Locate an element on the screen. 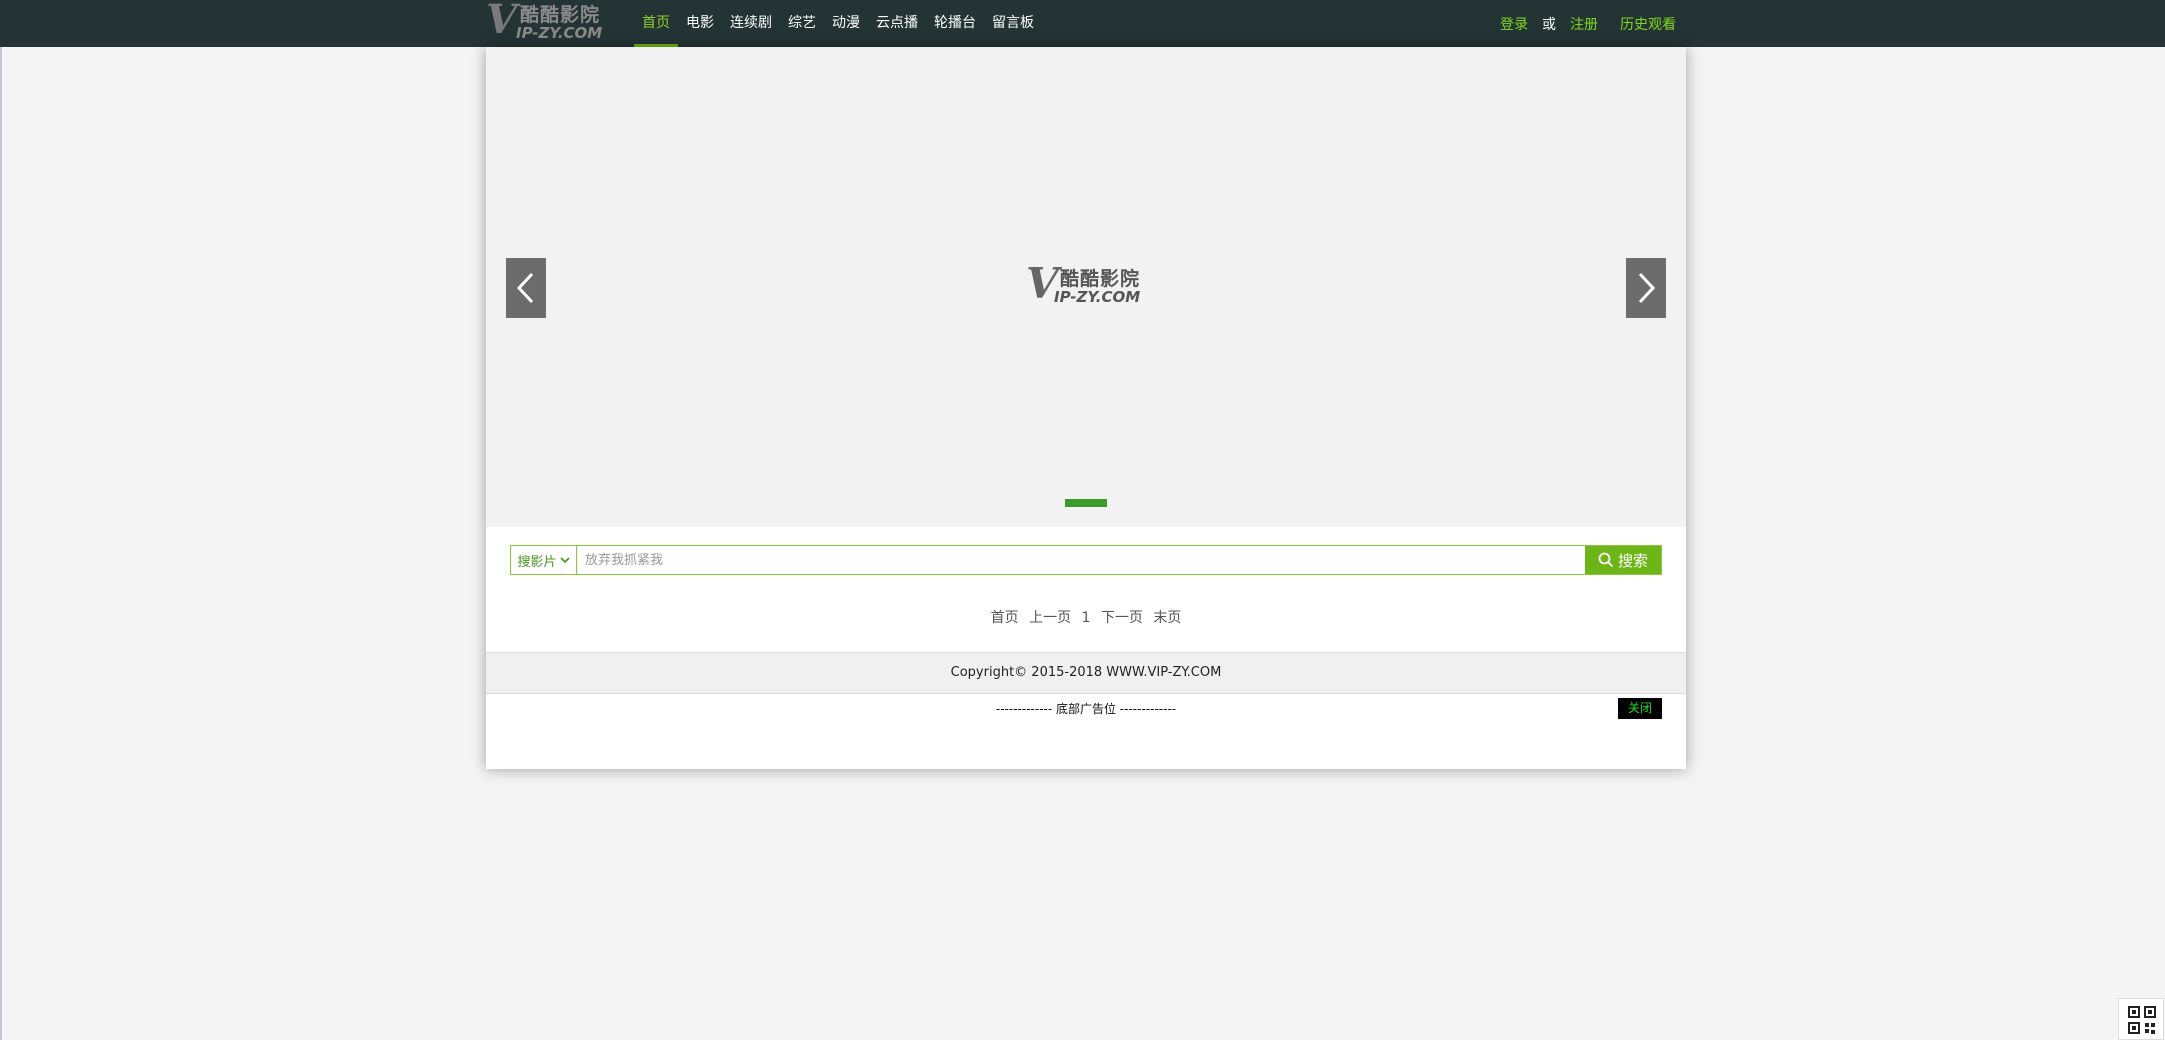  search-bar: 搜影片 搜索 is located at coordinates (1086, 560).